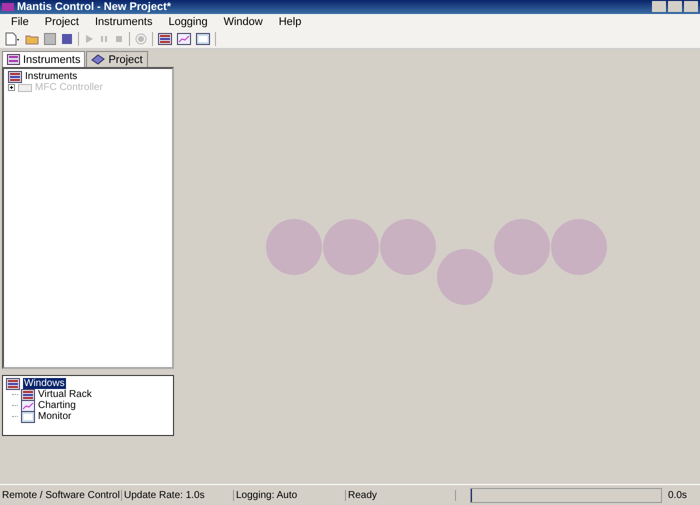 The image size is (700, 505). What do you see at coordinates (25, 88) in the screenshot?
I see `device-icon` at bounding box center [25, 88].